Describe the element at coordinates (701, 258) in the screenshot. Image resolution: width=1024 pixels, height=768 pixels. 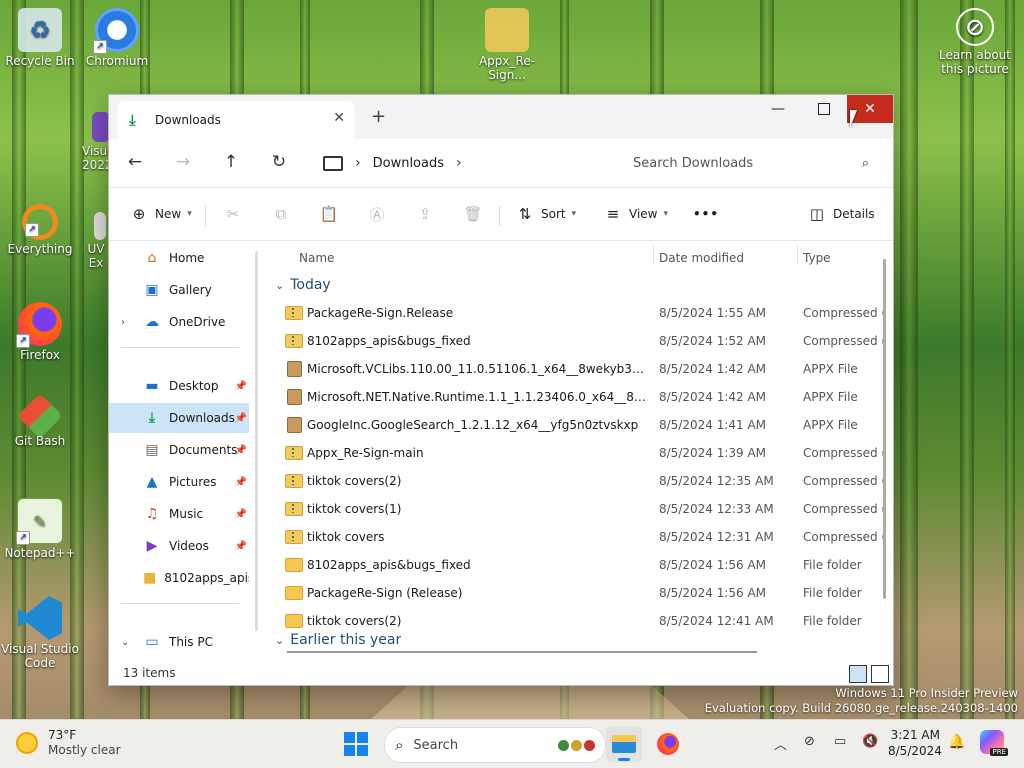
I see `column-header-date-modified: Date modified` at that location.